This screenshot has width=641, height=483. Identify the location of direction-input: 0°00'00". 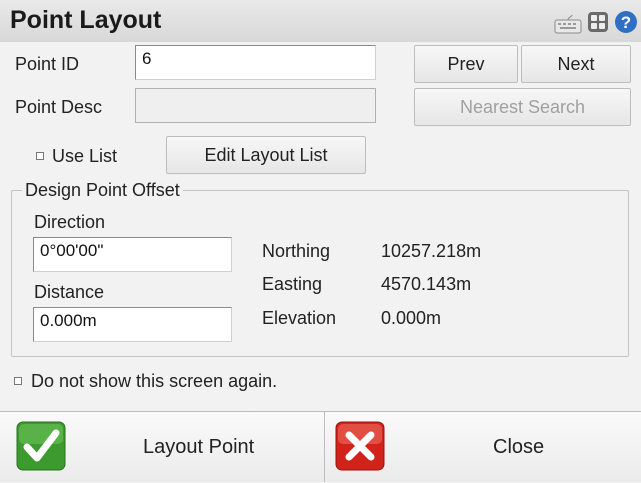
(132, 254).